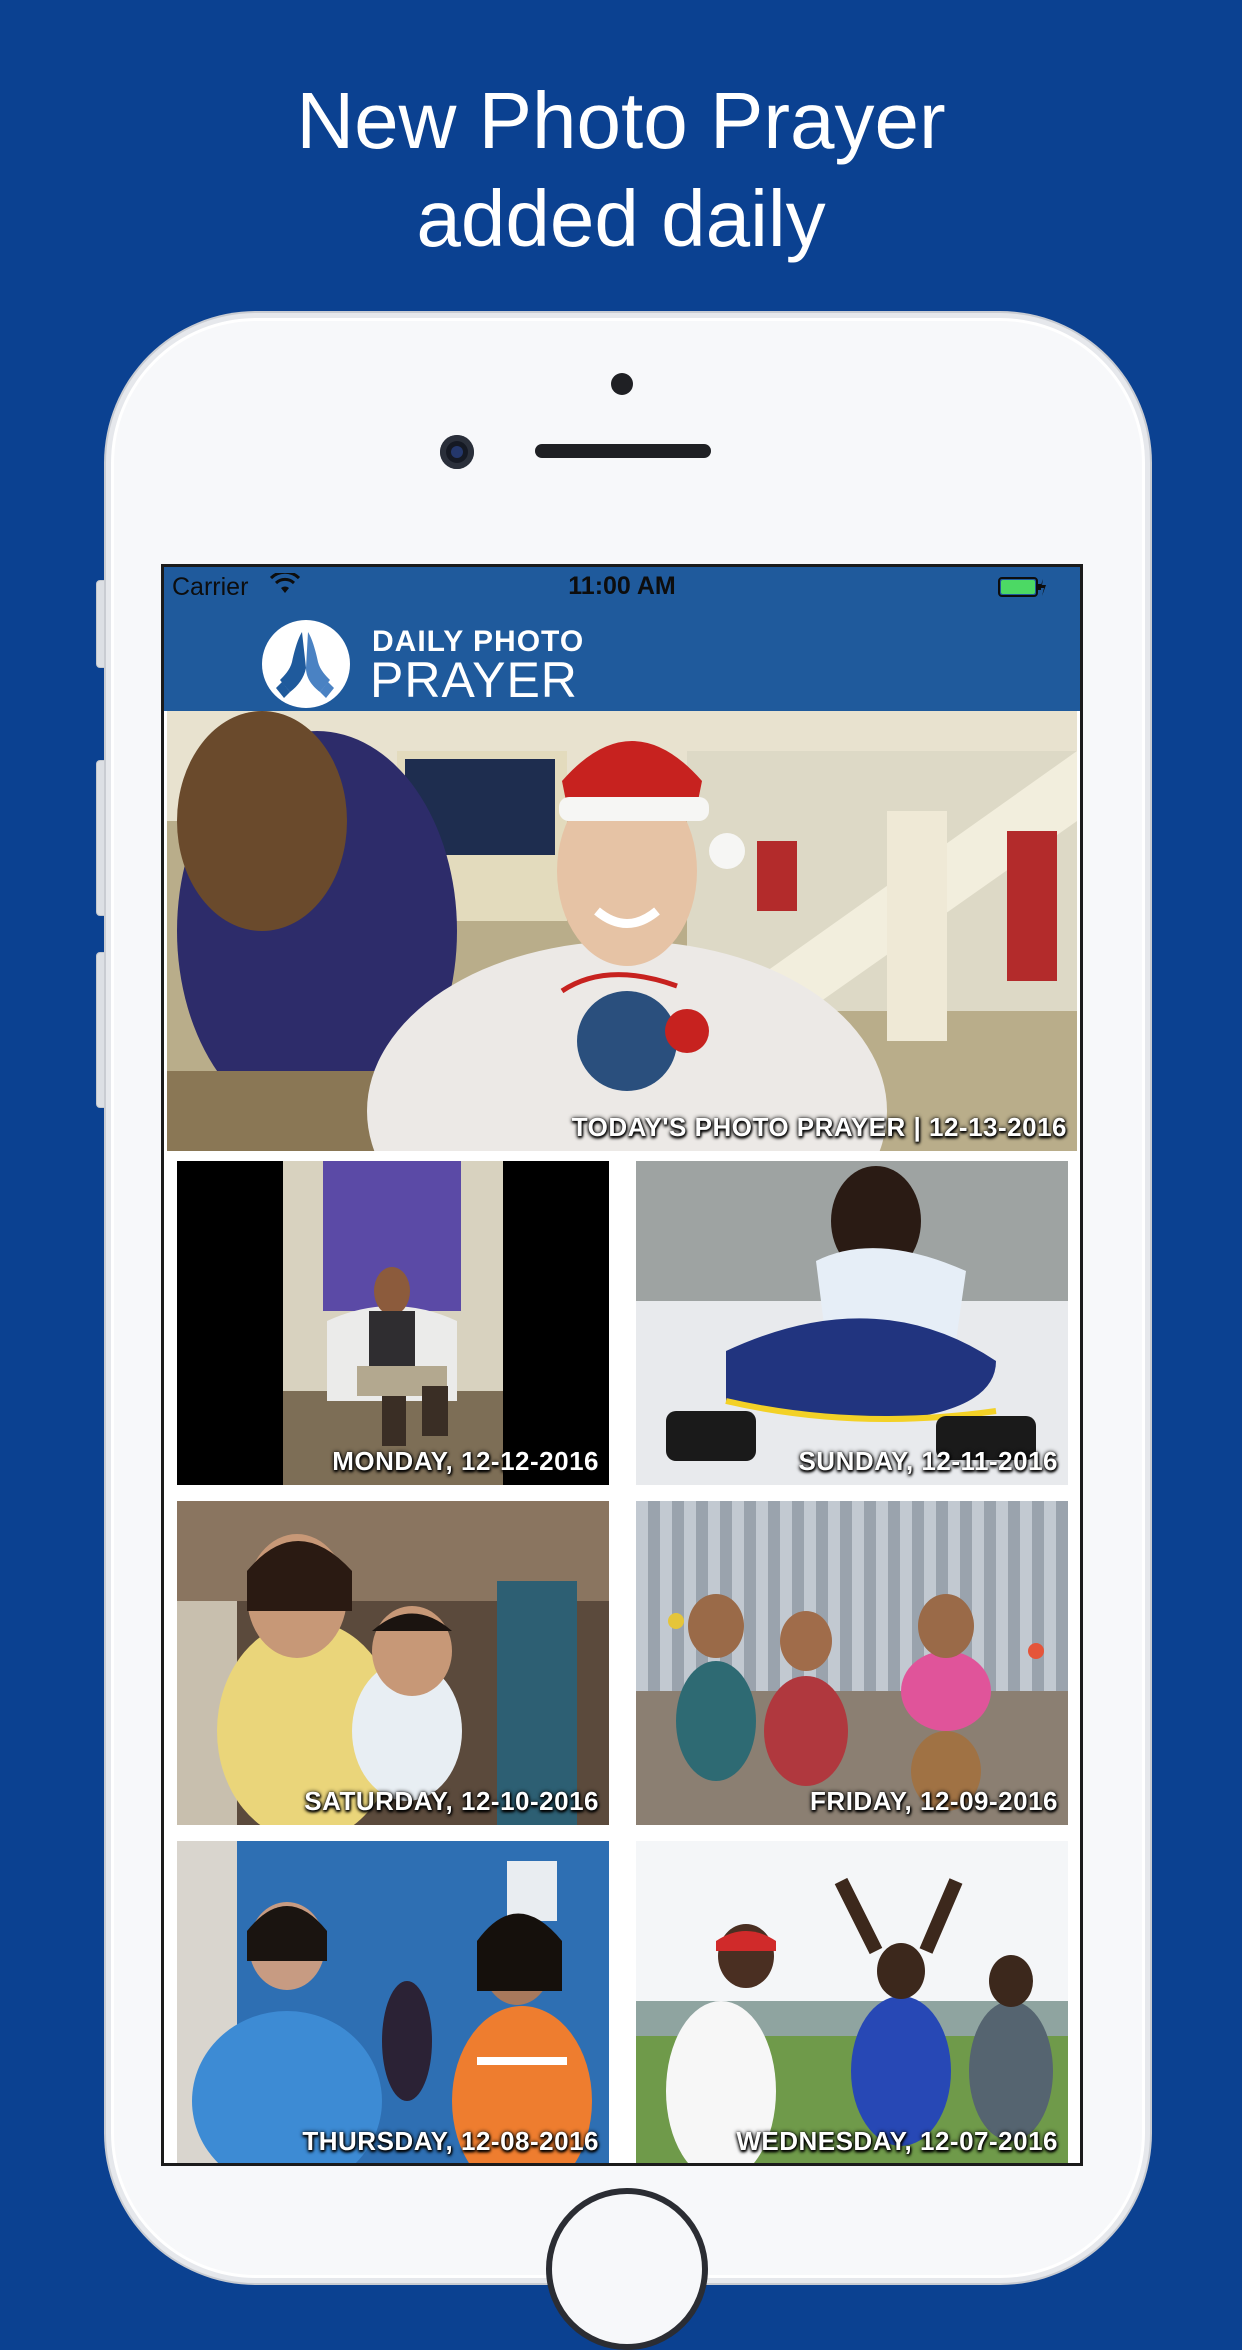 The height and width of the screenshot is (2350, 1242). I want to click on todays-photo-card: TODAY'S PHOTO PRAYER | 12-13-2016, so click(622, 931).